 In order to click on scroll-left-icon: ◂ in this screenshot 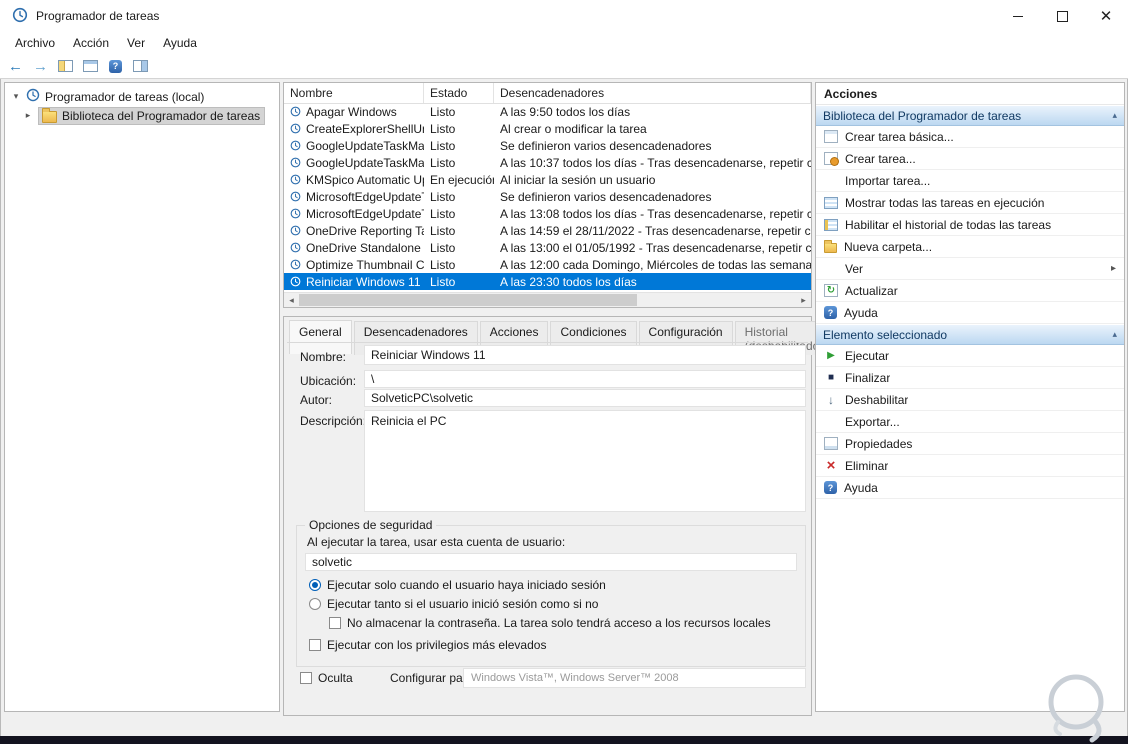, I will do `click(291, 300)`.